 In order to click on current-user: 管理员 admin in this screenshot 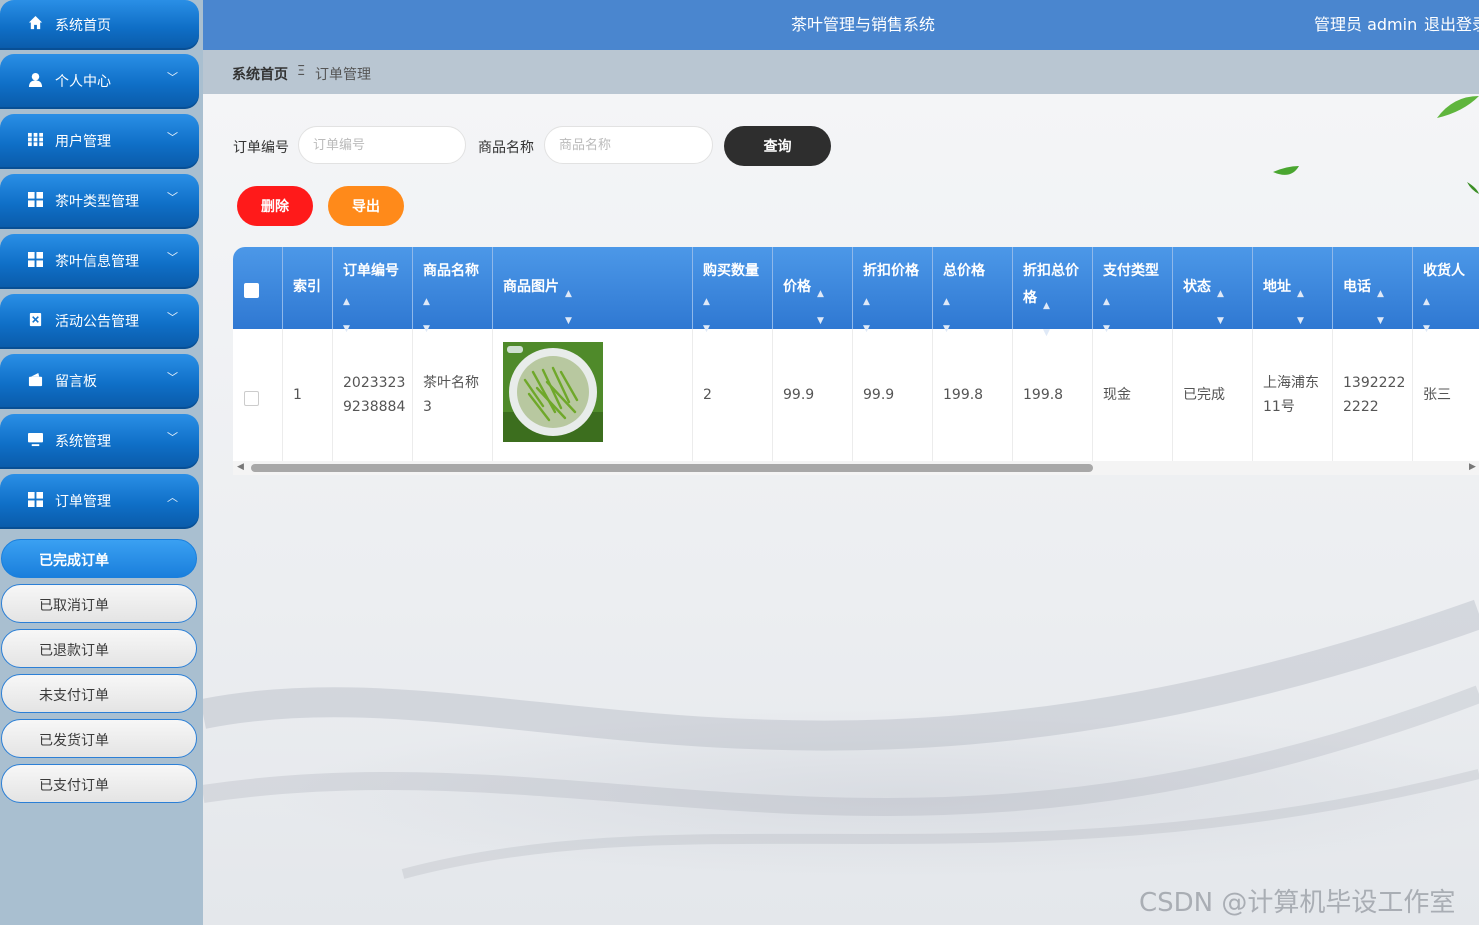, I will do `click(1366, 24)`.